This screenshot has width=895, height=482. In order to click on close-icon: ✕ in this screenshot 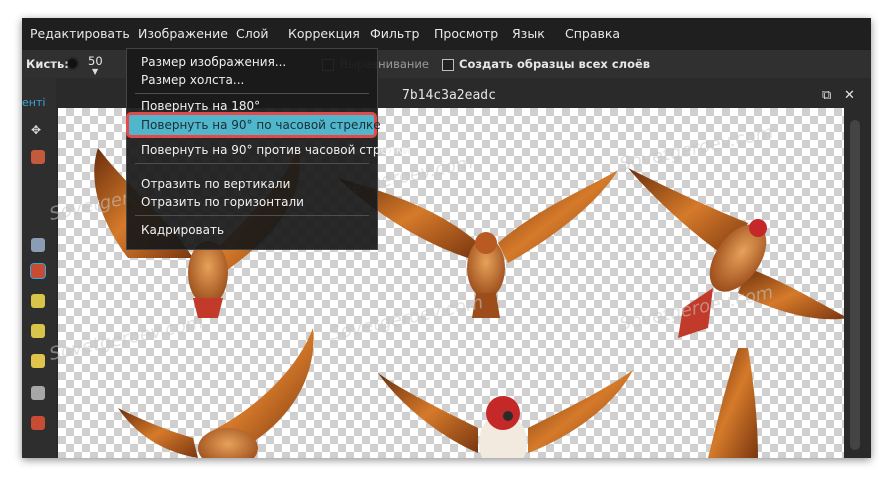, I will do `click(849, 95)`.